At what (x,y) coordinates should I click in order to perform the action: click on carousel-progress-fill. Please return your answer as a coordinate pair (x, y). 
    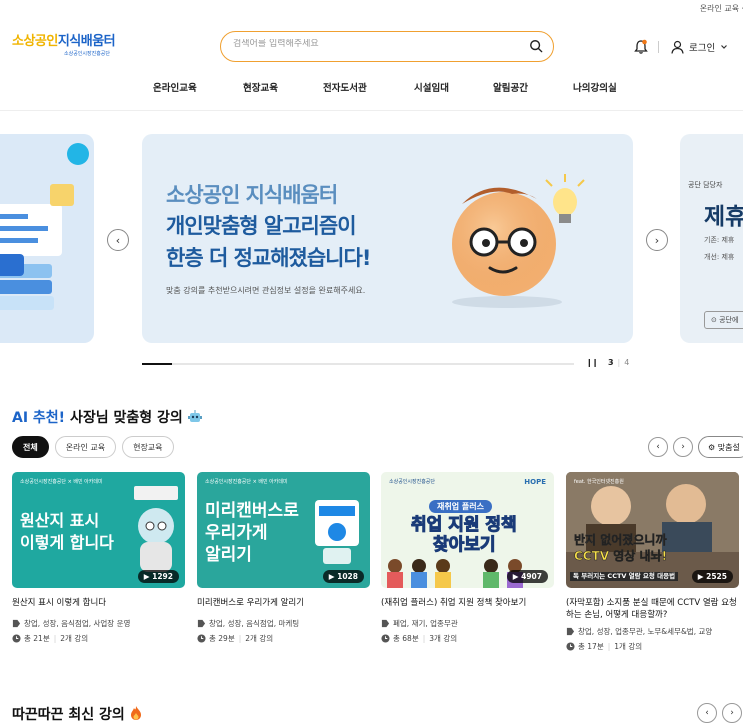
    Looking at the image, I should click on (157, 364).